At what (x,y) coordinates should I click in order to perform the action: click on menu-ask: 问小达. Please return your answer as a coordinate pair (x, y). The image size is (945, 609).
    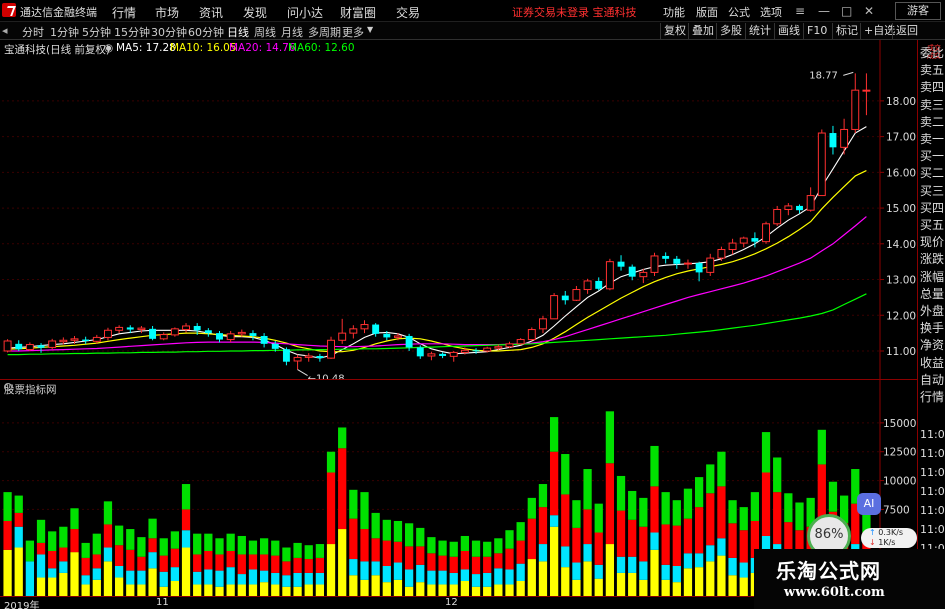
    Looking at the image, I should click on (305, 12).